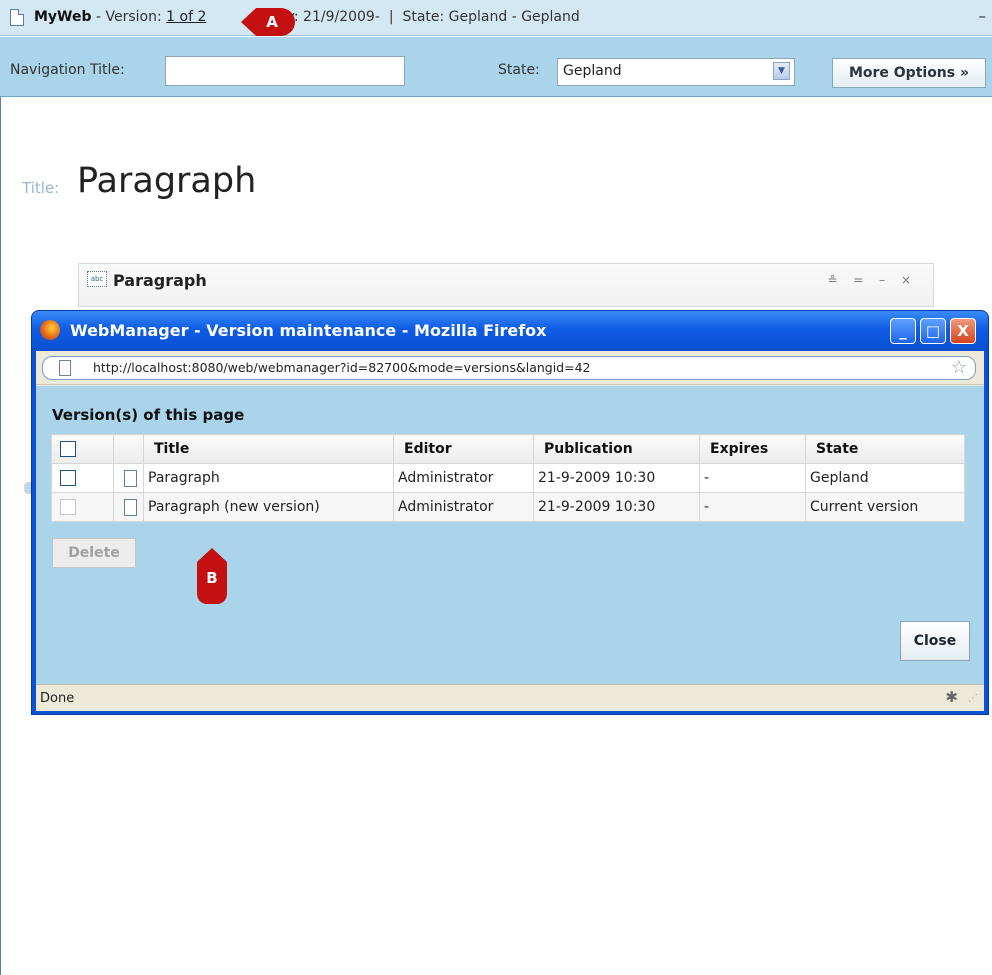 The image size is (992, 975). Describe the element at coordinates (17, 17) in the screenshot. I see `document-icon` at that location.